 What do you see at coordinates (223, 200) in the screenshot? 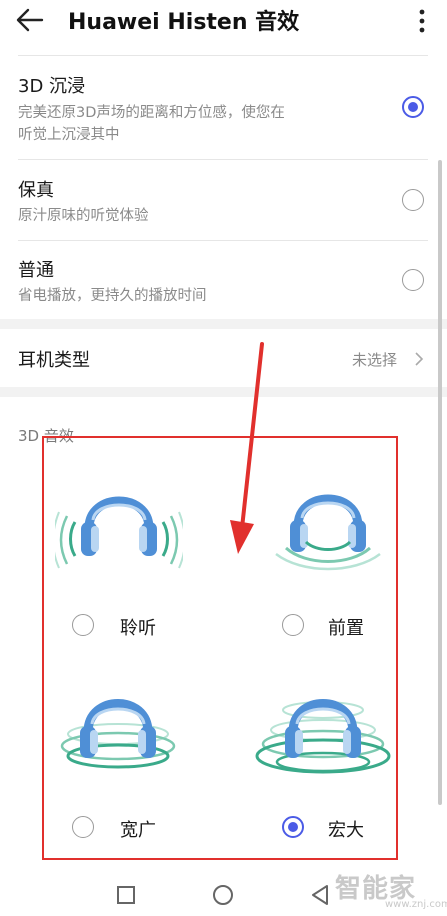
I see `mode-item-fidelity: 保真 原汁原味的听觉体验` at bounding box center [223, 200].